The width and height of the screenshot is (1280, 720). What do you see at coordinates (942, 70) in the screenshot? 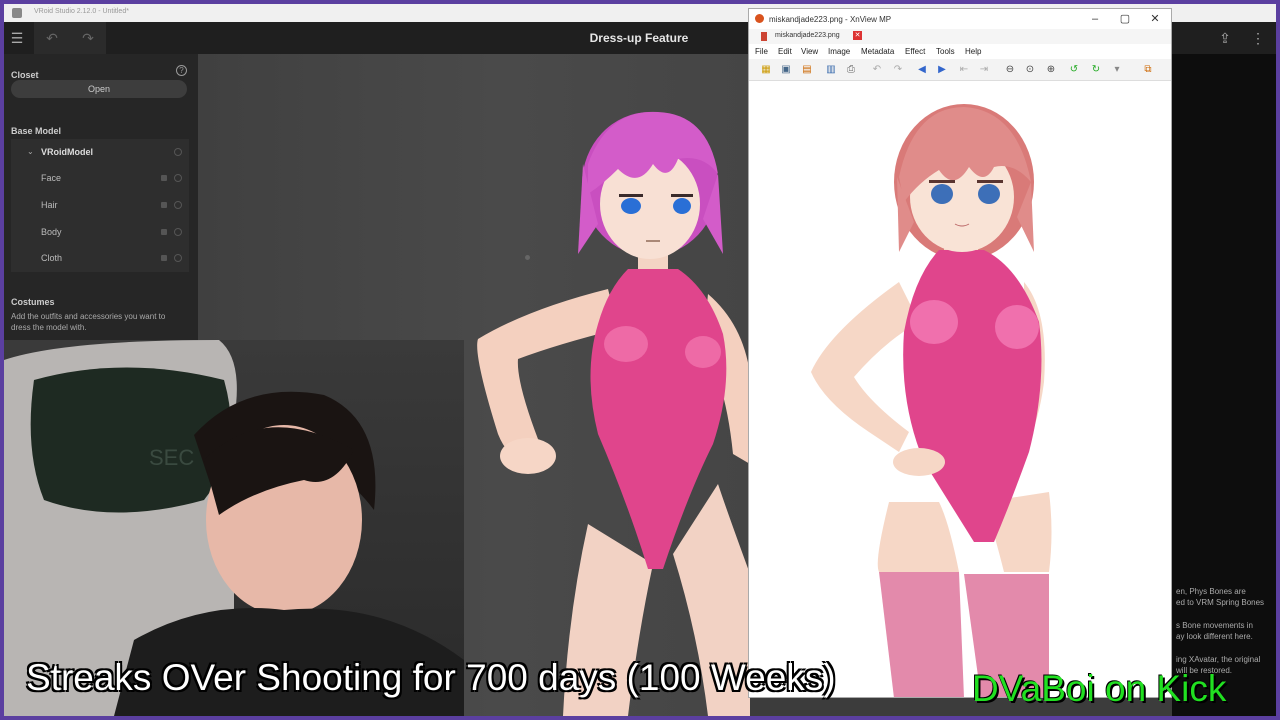
I see `next-icon: ▶` at bounding box center [942, 70].